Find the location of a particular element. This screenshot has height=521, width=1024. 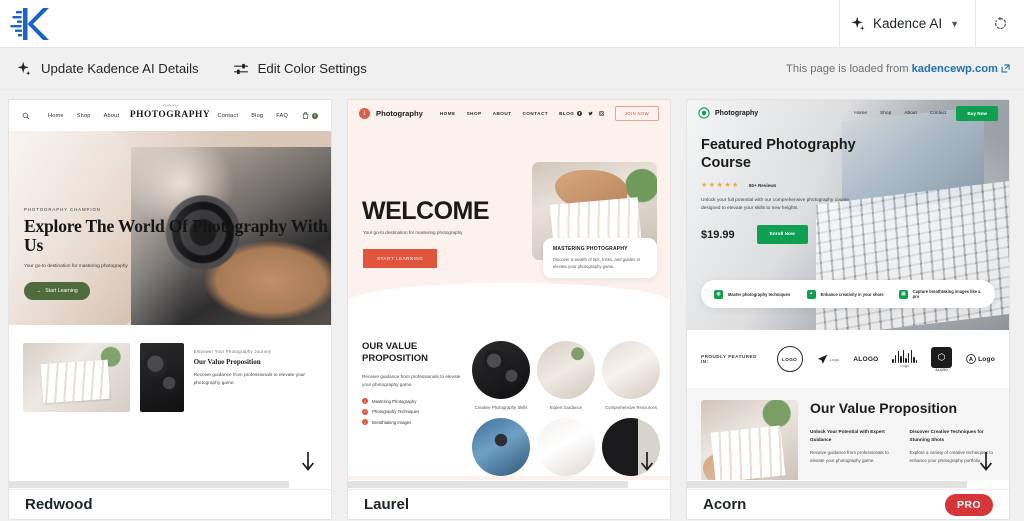

partner-logo-circle: LOGO is located at coordinates (789, 359).